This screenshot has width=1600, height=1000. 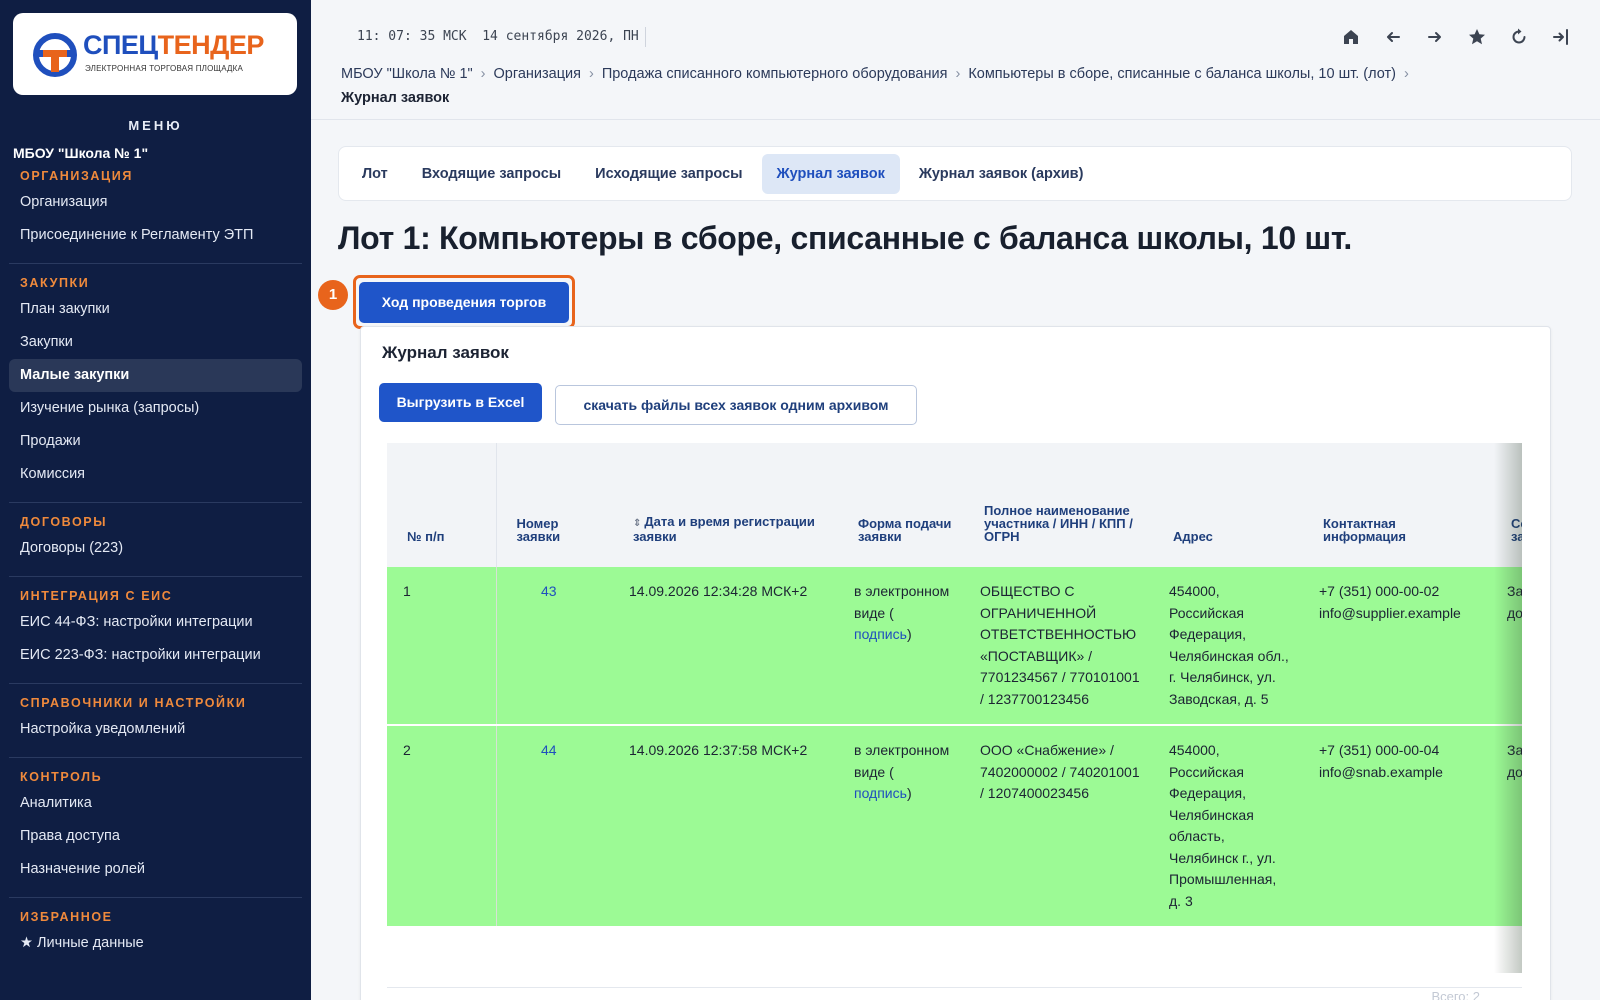 What do you see at coordinates (554, 826) in the screenshot?
I see `cell-number-link: 44` at bounding box center [554, 826].